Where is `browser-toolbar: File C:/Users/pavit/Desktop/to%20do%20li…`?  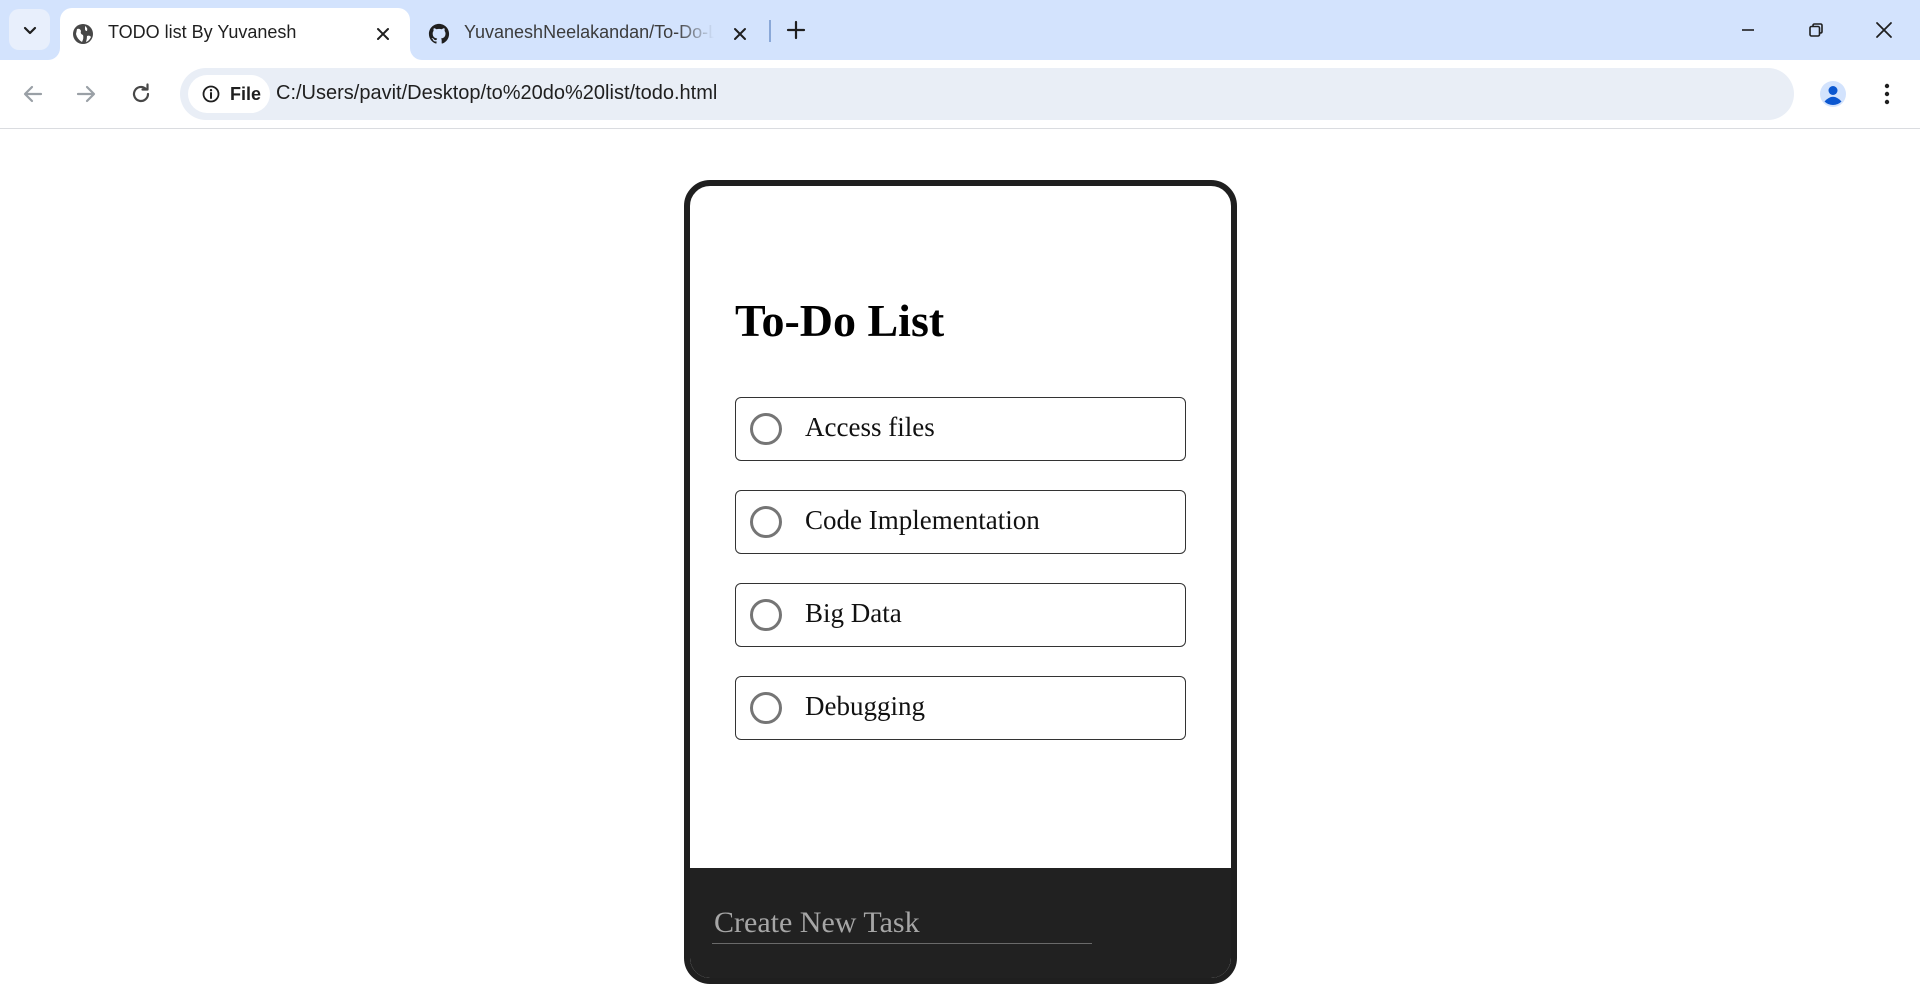 browser-toolbar: File C:/Users/pavit/Desktop/to%20do%20li… is located at coordinates (960, 94).